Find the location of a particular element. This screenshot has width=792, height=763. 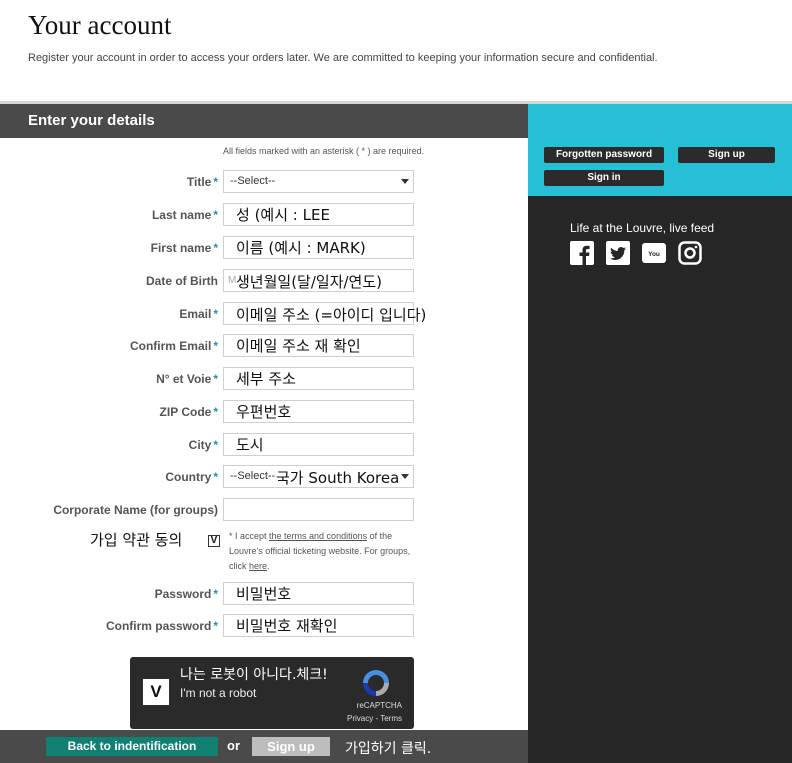

page-title: Your account is located at coordinates (100, 25).